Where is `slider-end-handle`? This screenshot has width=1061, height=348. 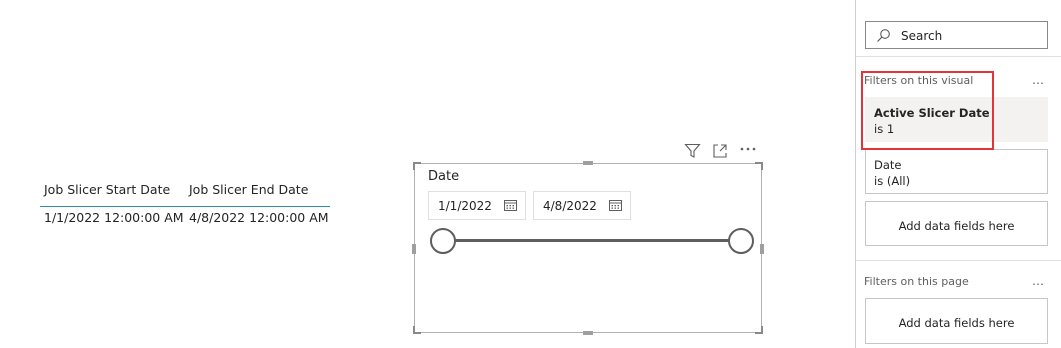
slider-end-handle is located at coordinates (741, 241).